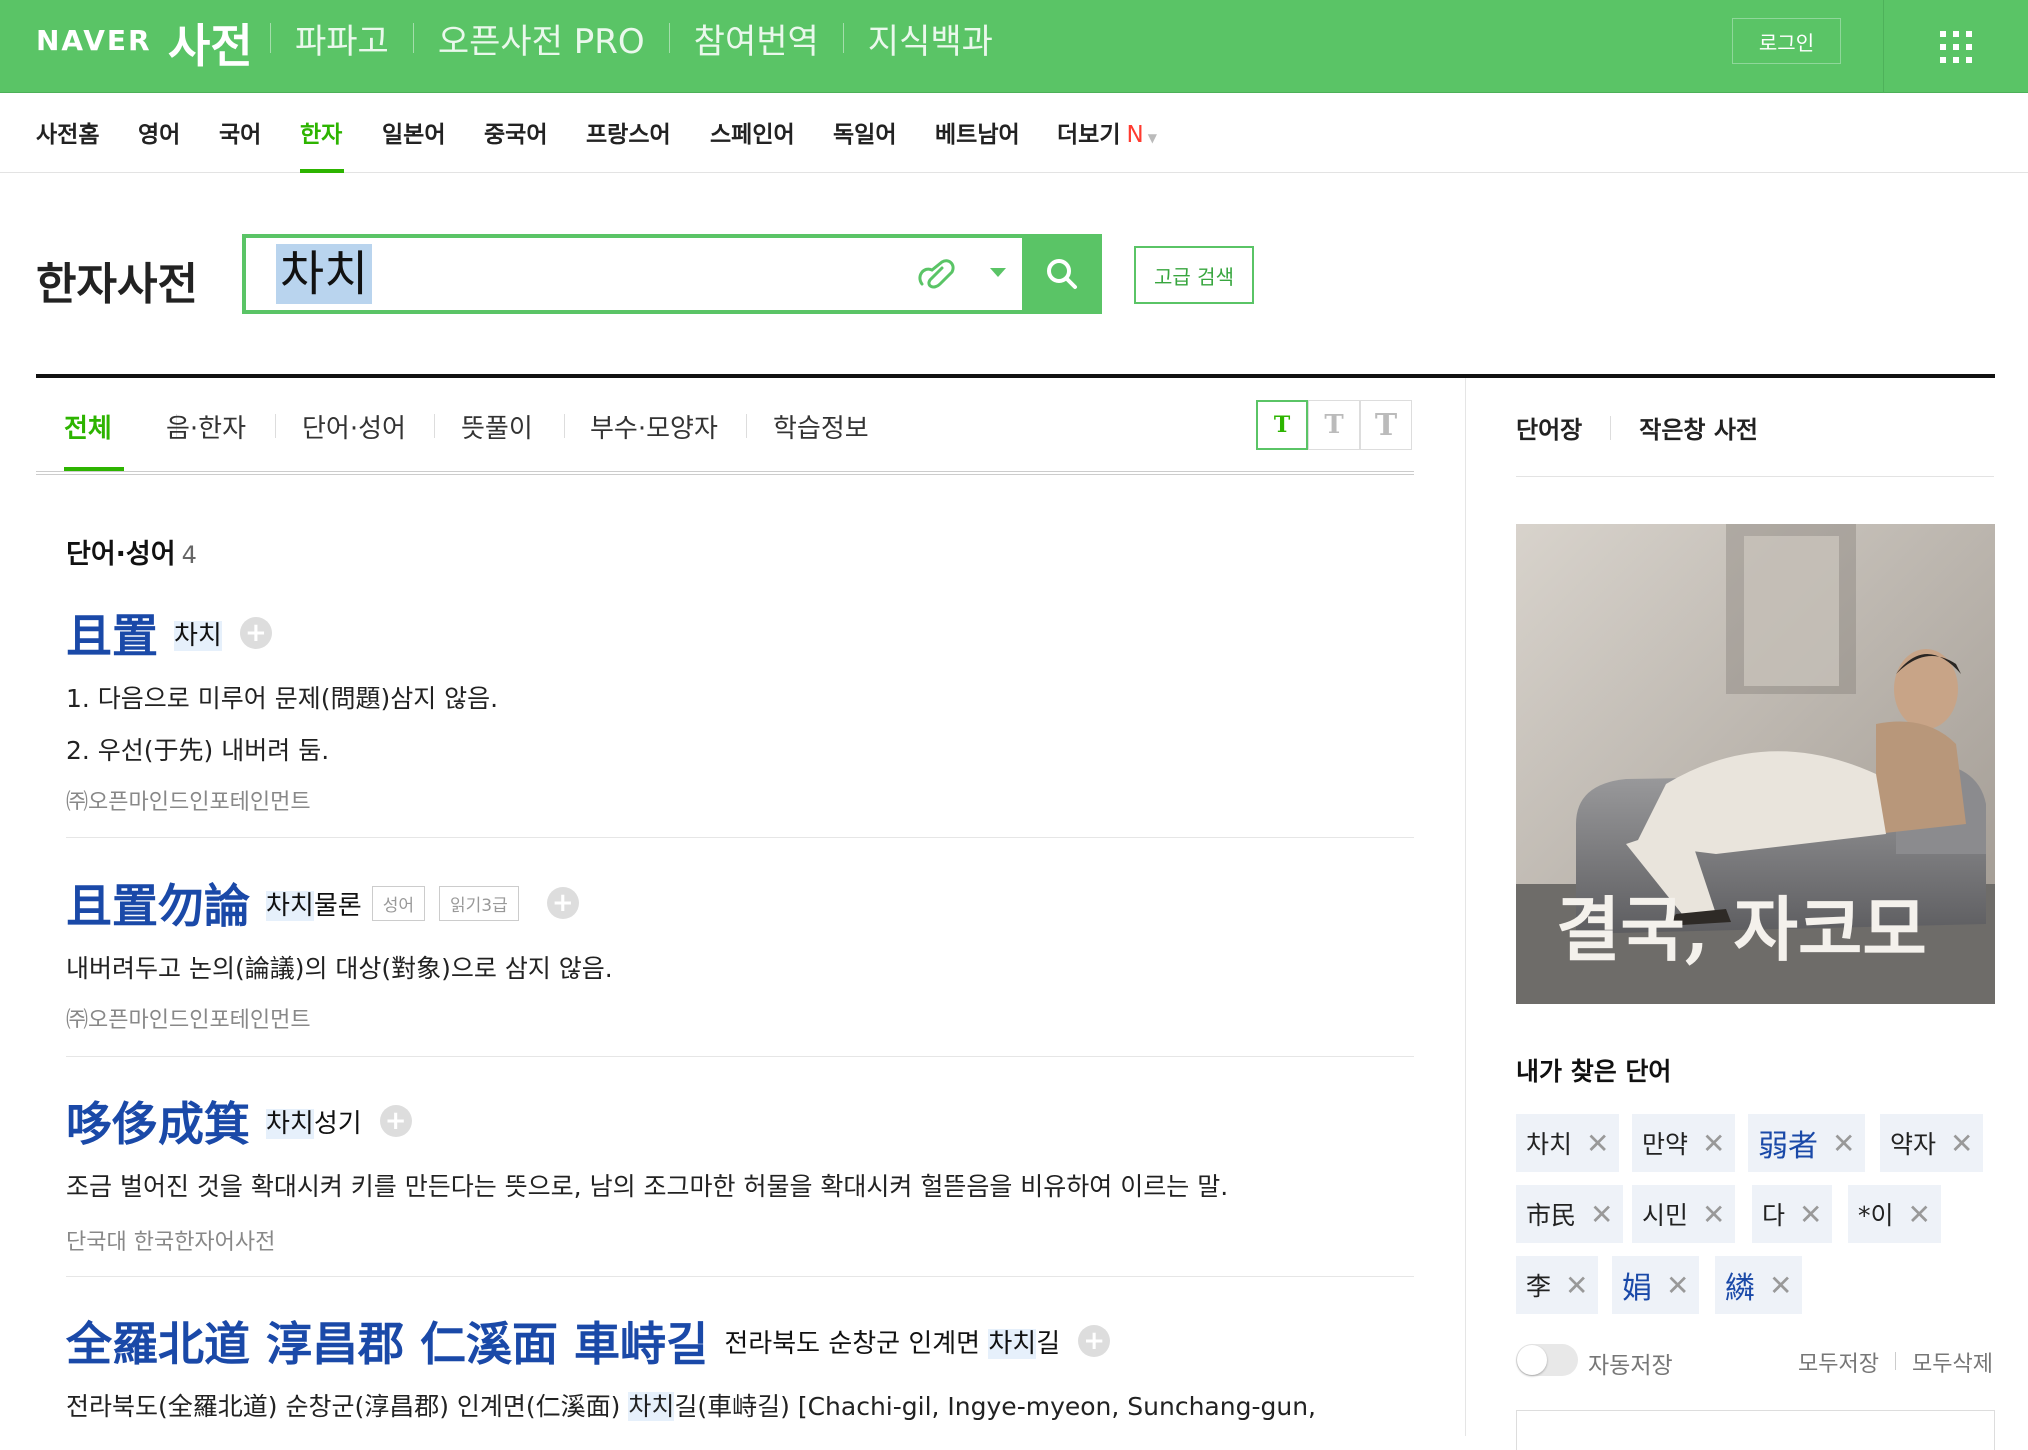 Image resolution: width=2028 pixels, height=1450 pixels. I want to click on more-label: 더보기, so click(1089, 135).